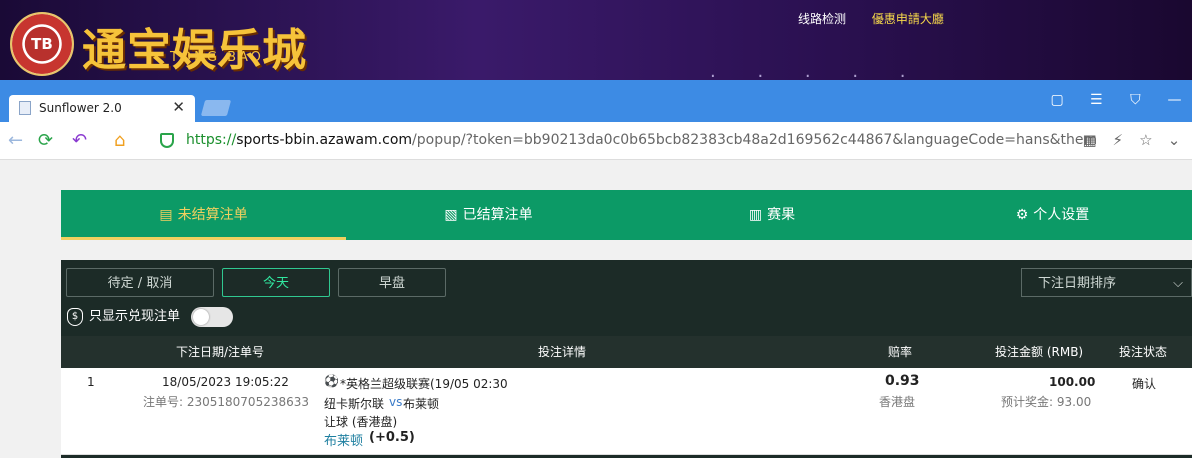 This screenshot has height=458, width=1192. What do you see at coordinates (1132, 140) in the screenshot?
I see `address-actions: ▦ ⚡ ☆ ⌄` at bounding box center [1132, 140].